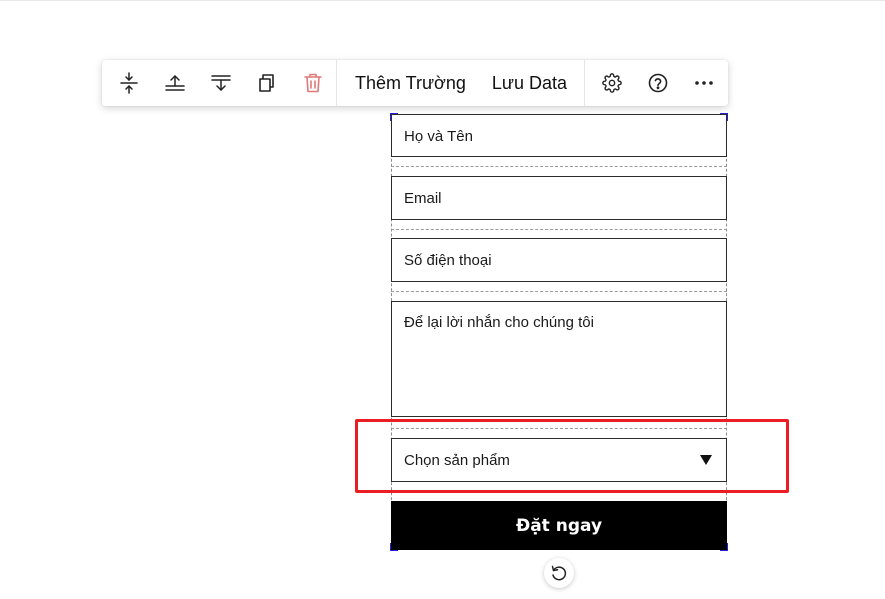 This screenshot has height=599, width=885. I want to click on duplicate-button, so click(267, 83).